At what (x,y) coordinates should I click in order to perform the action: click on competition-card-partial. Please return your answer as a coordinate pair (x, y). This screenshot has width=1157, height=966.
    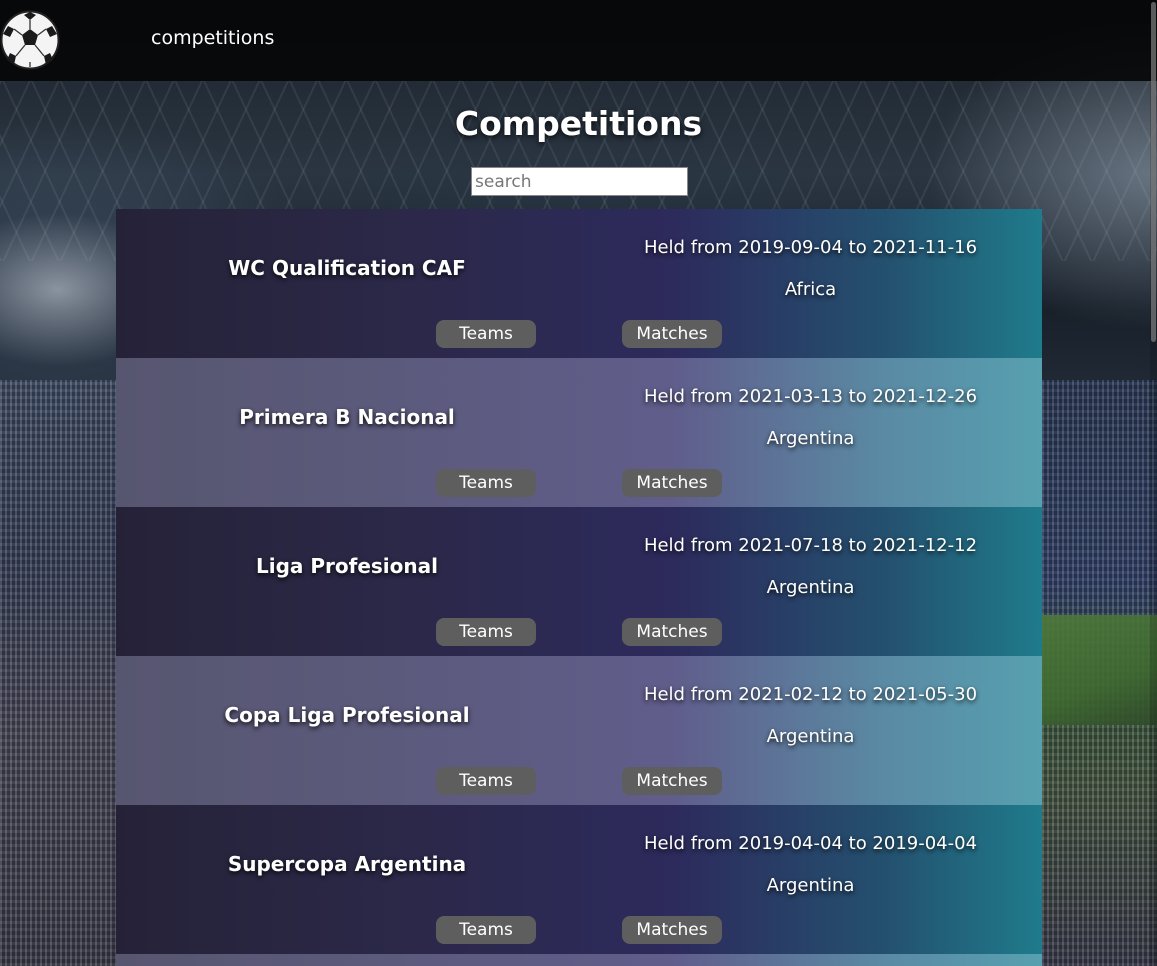
    Looking at the image, I should click on (579, 960).